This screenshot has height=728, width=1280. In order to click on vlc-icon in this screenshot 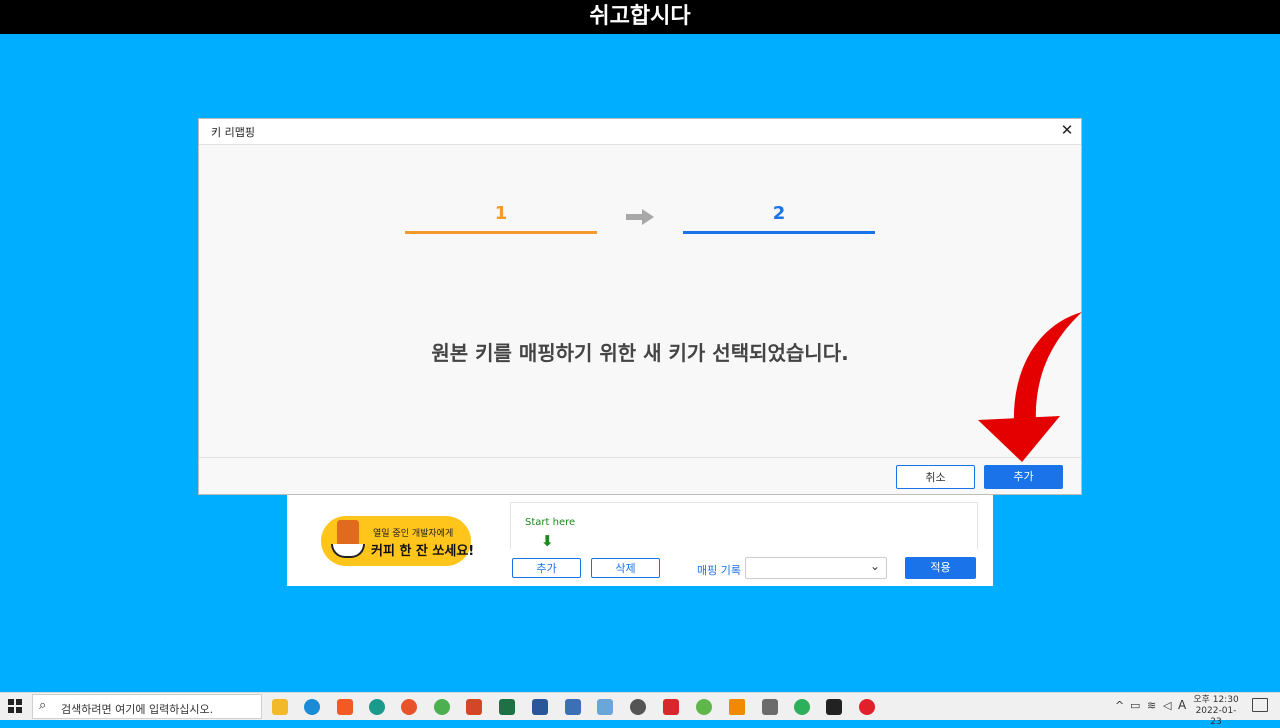, I will do `click(737, 707)`.